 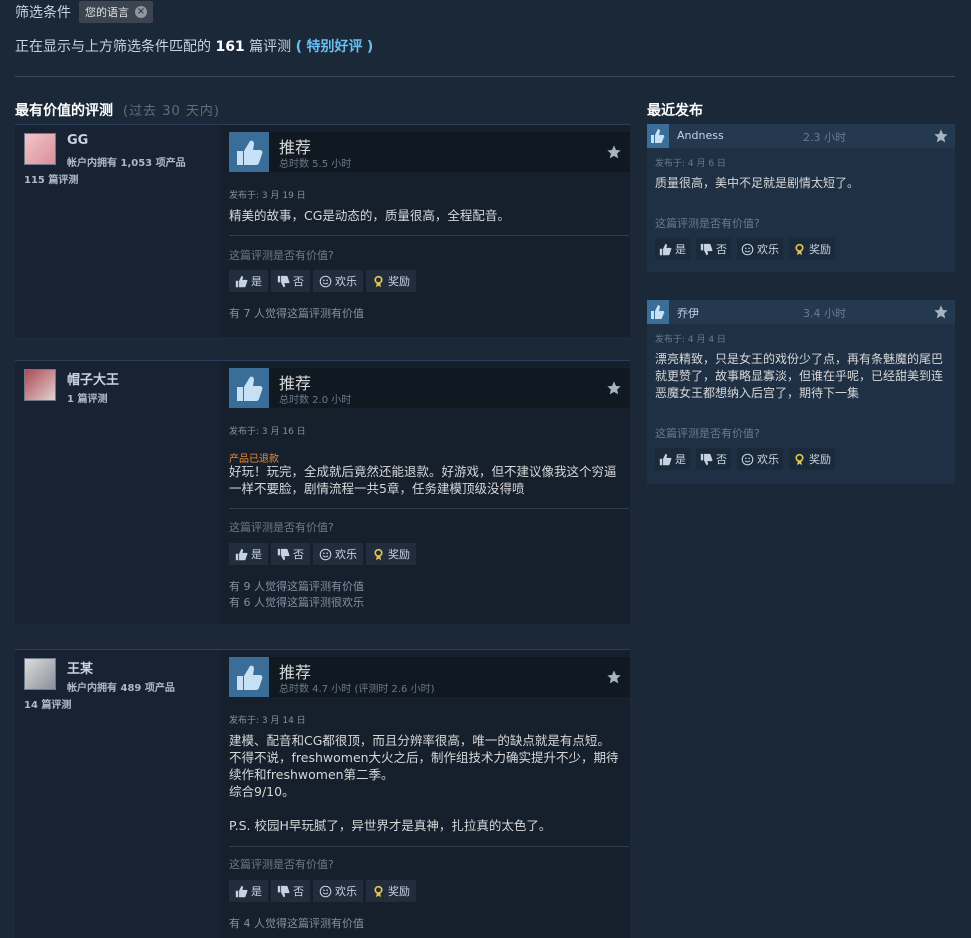 What do you see at coordinates (675, 111) in the screenshot?
I see `recent-title: 最近发布` at bounding box center [675, 111].